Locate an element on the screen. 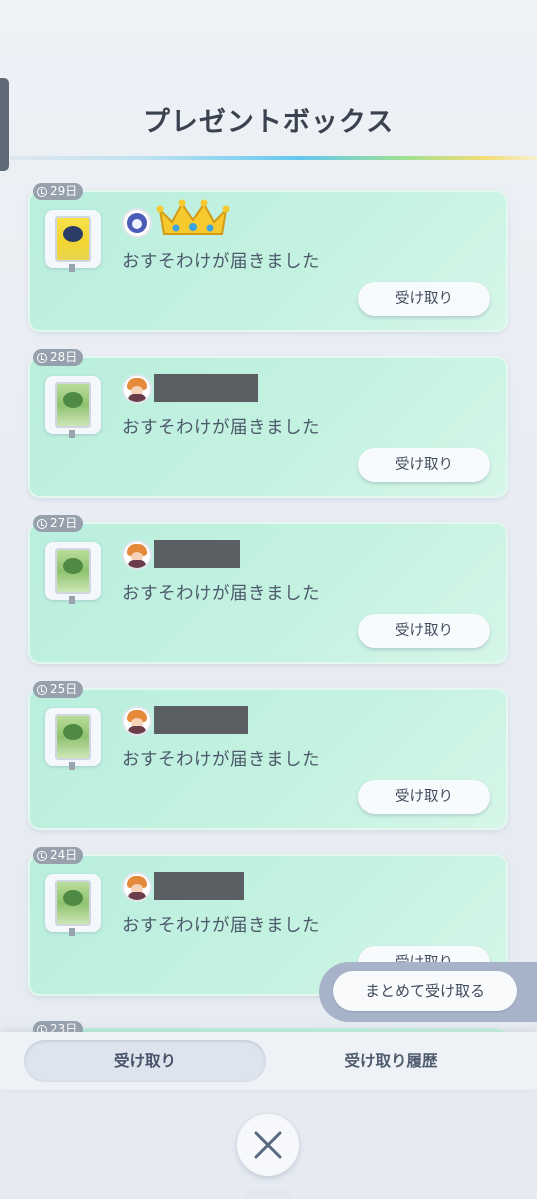 The image size is (537, 1199). days-remaining: 25日 is located at coordinates (64, 689).